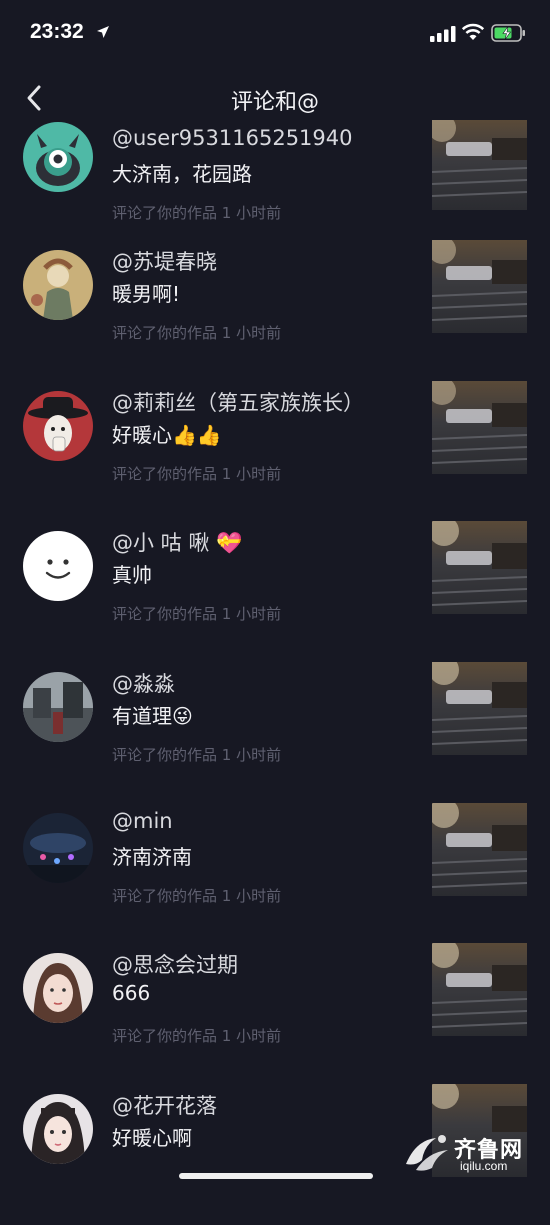 Image resolution: width=550 pixels, height=1225 pixels. I want to click on comment-text-body: 有道理, so click(142, 716).